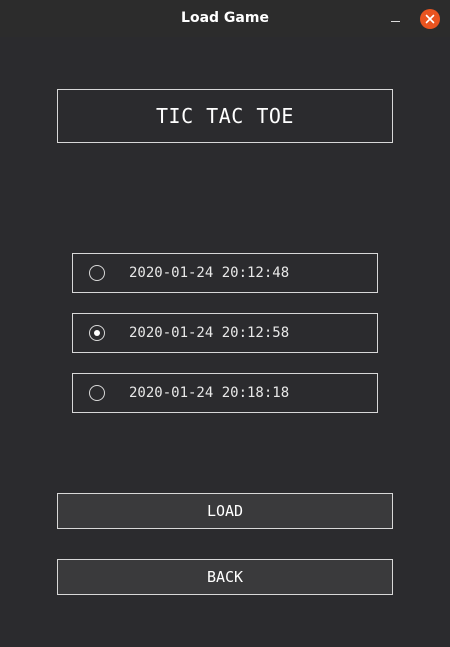 This screenshot has width=450, height=647. I want to click on minimize-icon, so click(396, 19).